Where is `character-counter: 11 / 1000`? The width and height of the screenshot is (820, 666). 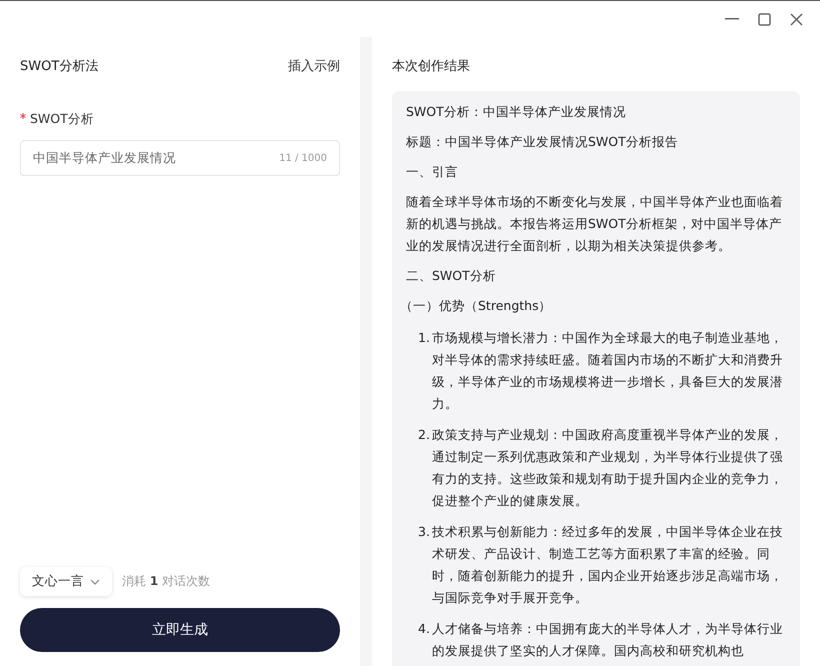
character-counter: 11 / 1000 is located at coordinates (303, 158).